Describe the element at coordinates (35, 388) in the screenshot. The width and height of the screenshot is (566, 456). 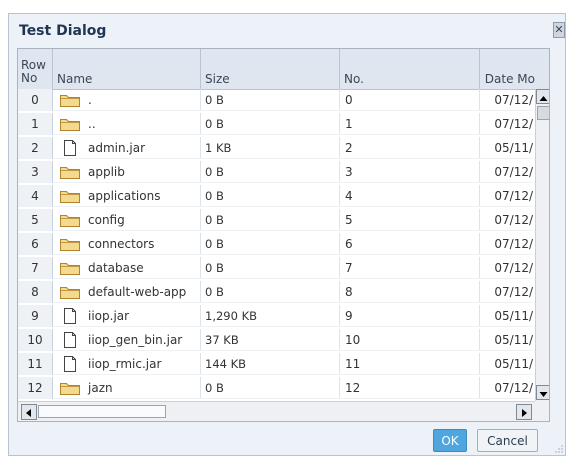
I see `row-number: 12` at that location.